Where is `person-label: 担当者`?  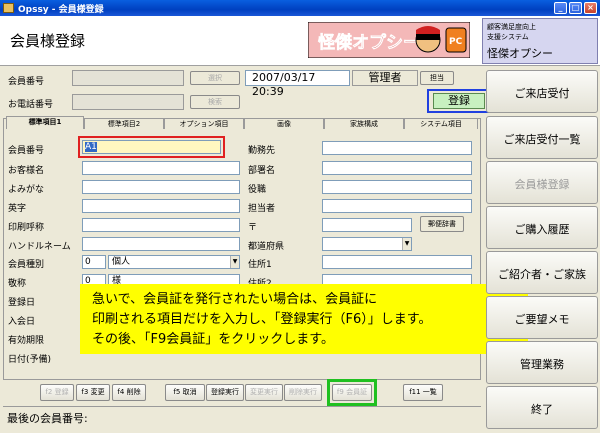 person-label: 担当者 is located at coordinates (262, 209).